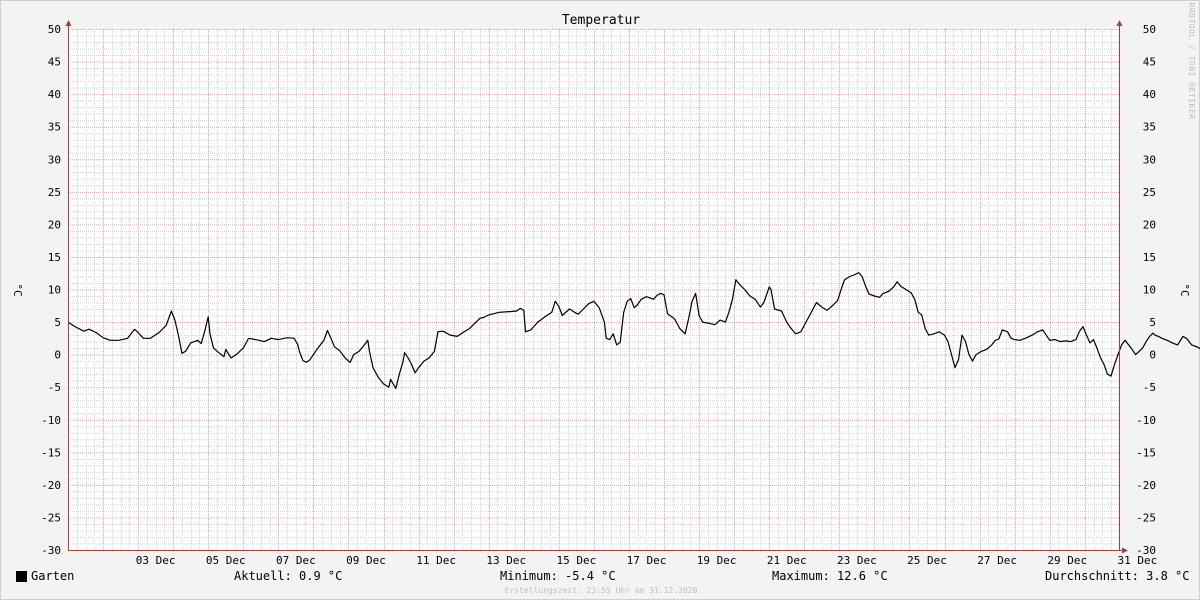 The height and width of the screenshot is (601, 1200). Describe the element at coordinates (156, 560) in the screenshot. I see `x-tick-label: 03 Dec` at that location.